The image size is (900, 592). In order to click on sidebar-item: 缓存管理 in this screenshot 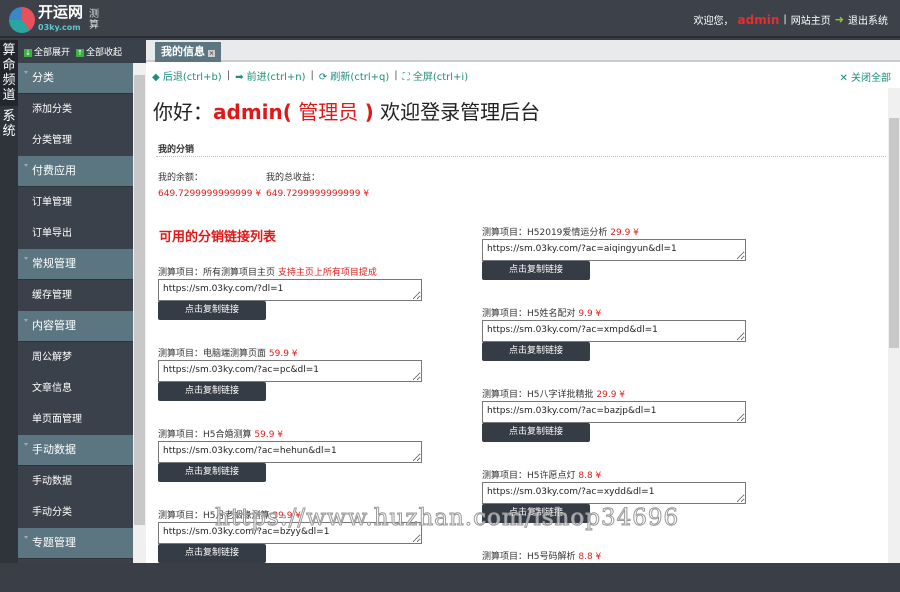, I will do `click(75, 295)`.